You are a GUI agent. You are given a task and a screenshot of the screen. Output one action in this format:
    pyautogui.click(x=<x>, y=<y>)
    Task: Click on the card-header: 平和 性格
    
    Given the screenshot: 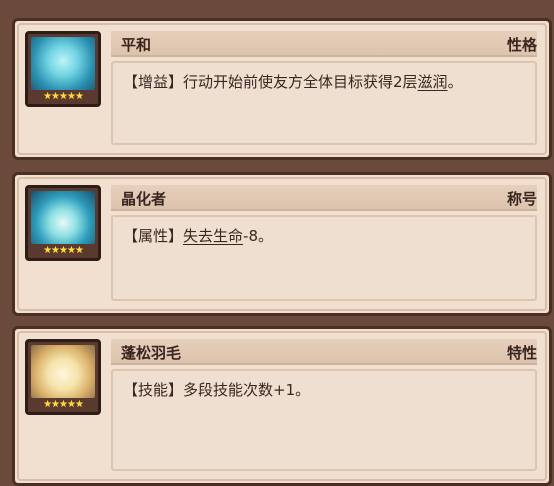 What is the action you would take?
    pyautogui.click(x=324, y=44)
    